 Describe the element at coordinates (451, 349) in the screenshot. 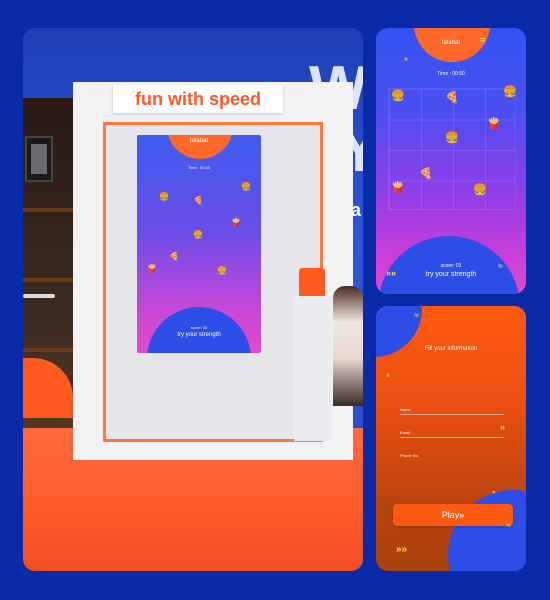

I see `form-title: Fill your information` at that location.